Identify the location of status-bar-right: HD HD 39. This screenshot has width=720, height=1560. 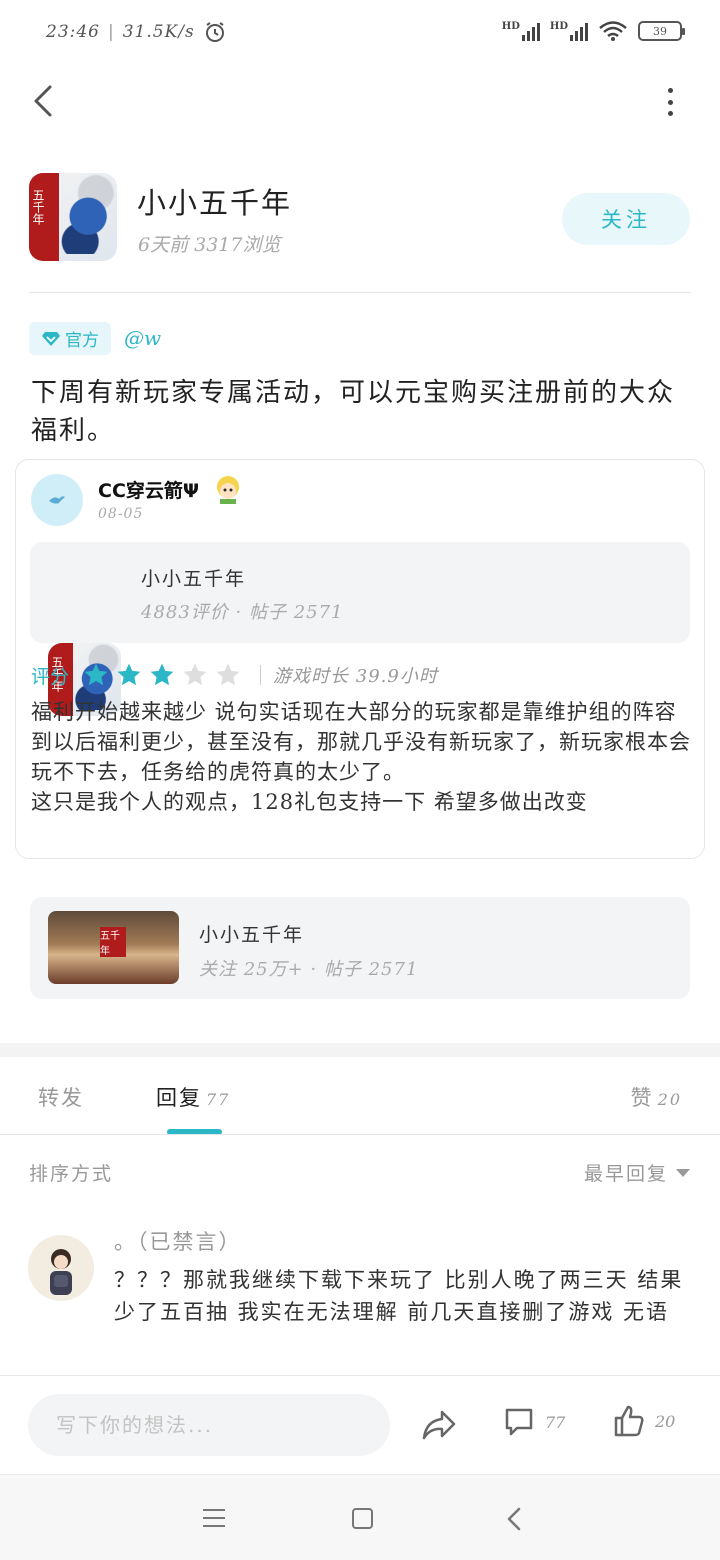
(593, 31).